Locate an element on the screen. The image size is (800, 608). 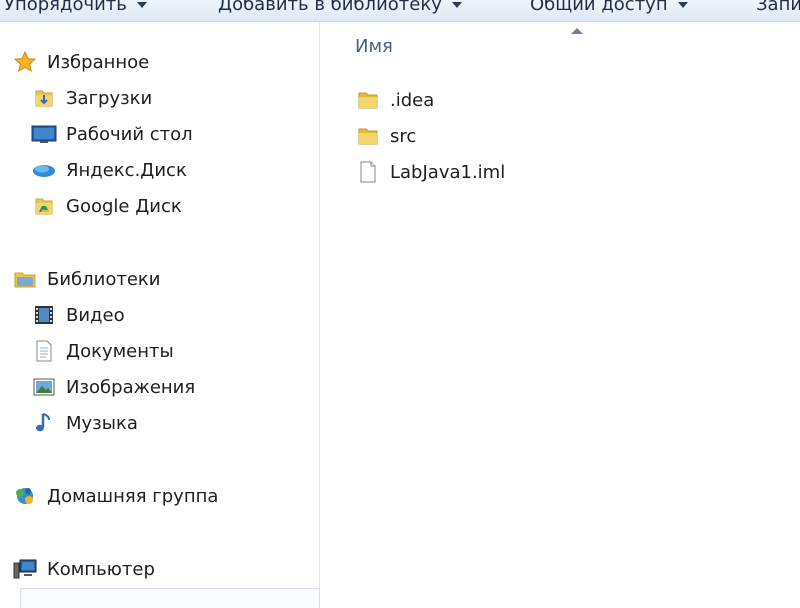
nav-item-label: Видео is located at coordinates (95, 315).